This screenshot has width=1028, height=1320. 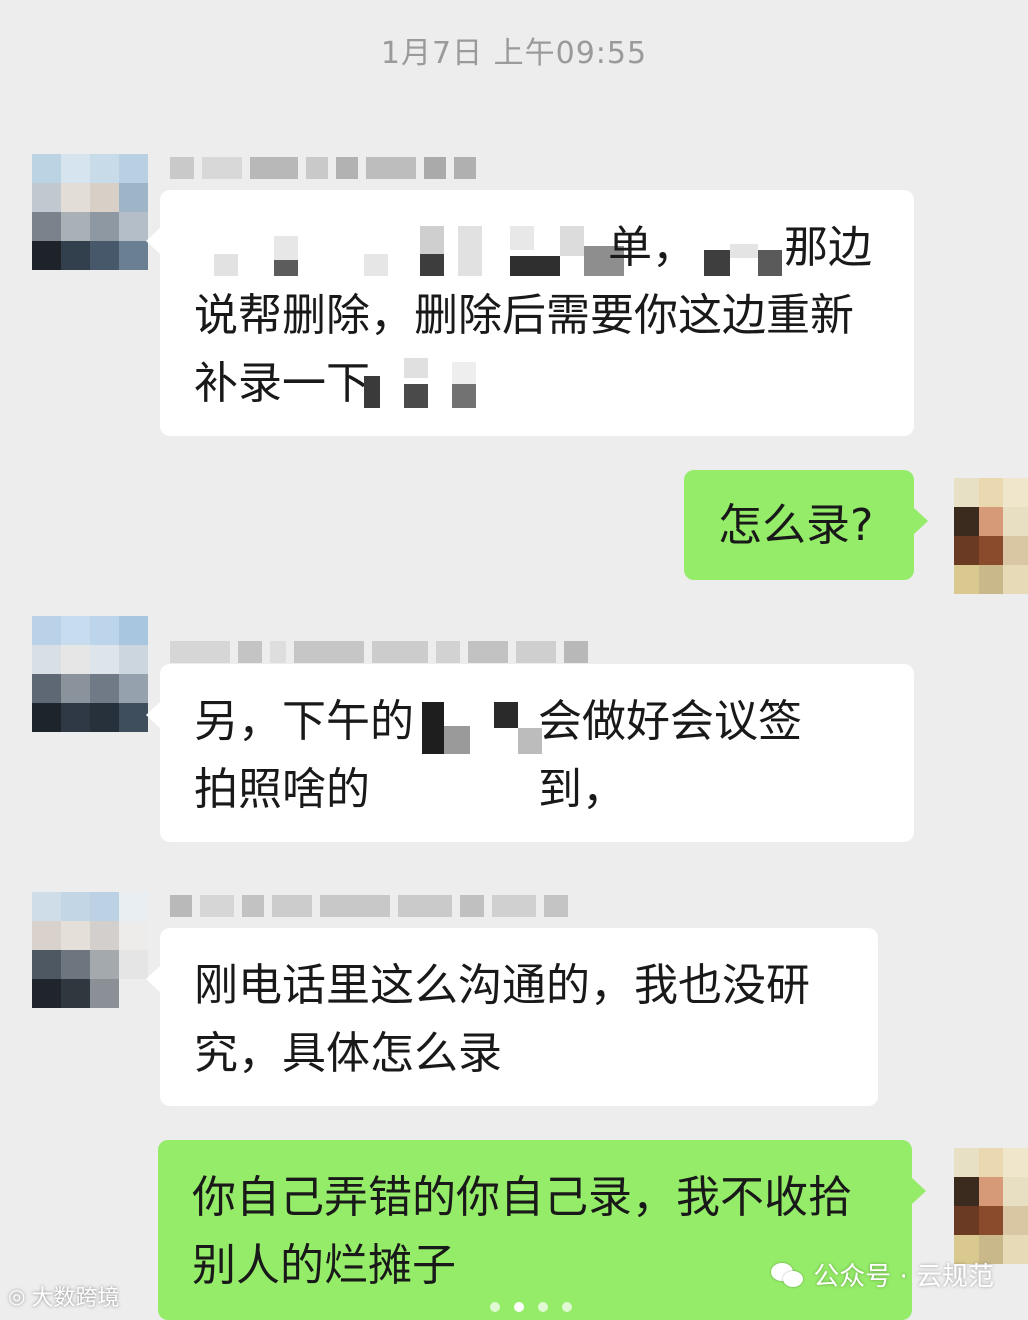 I want to click on message-line: 另，下午的 会做好会议签到，, so click(x=537, y=751).